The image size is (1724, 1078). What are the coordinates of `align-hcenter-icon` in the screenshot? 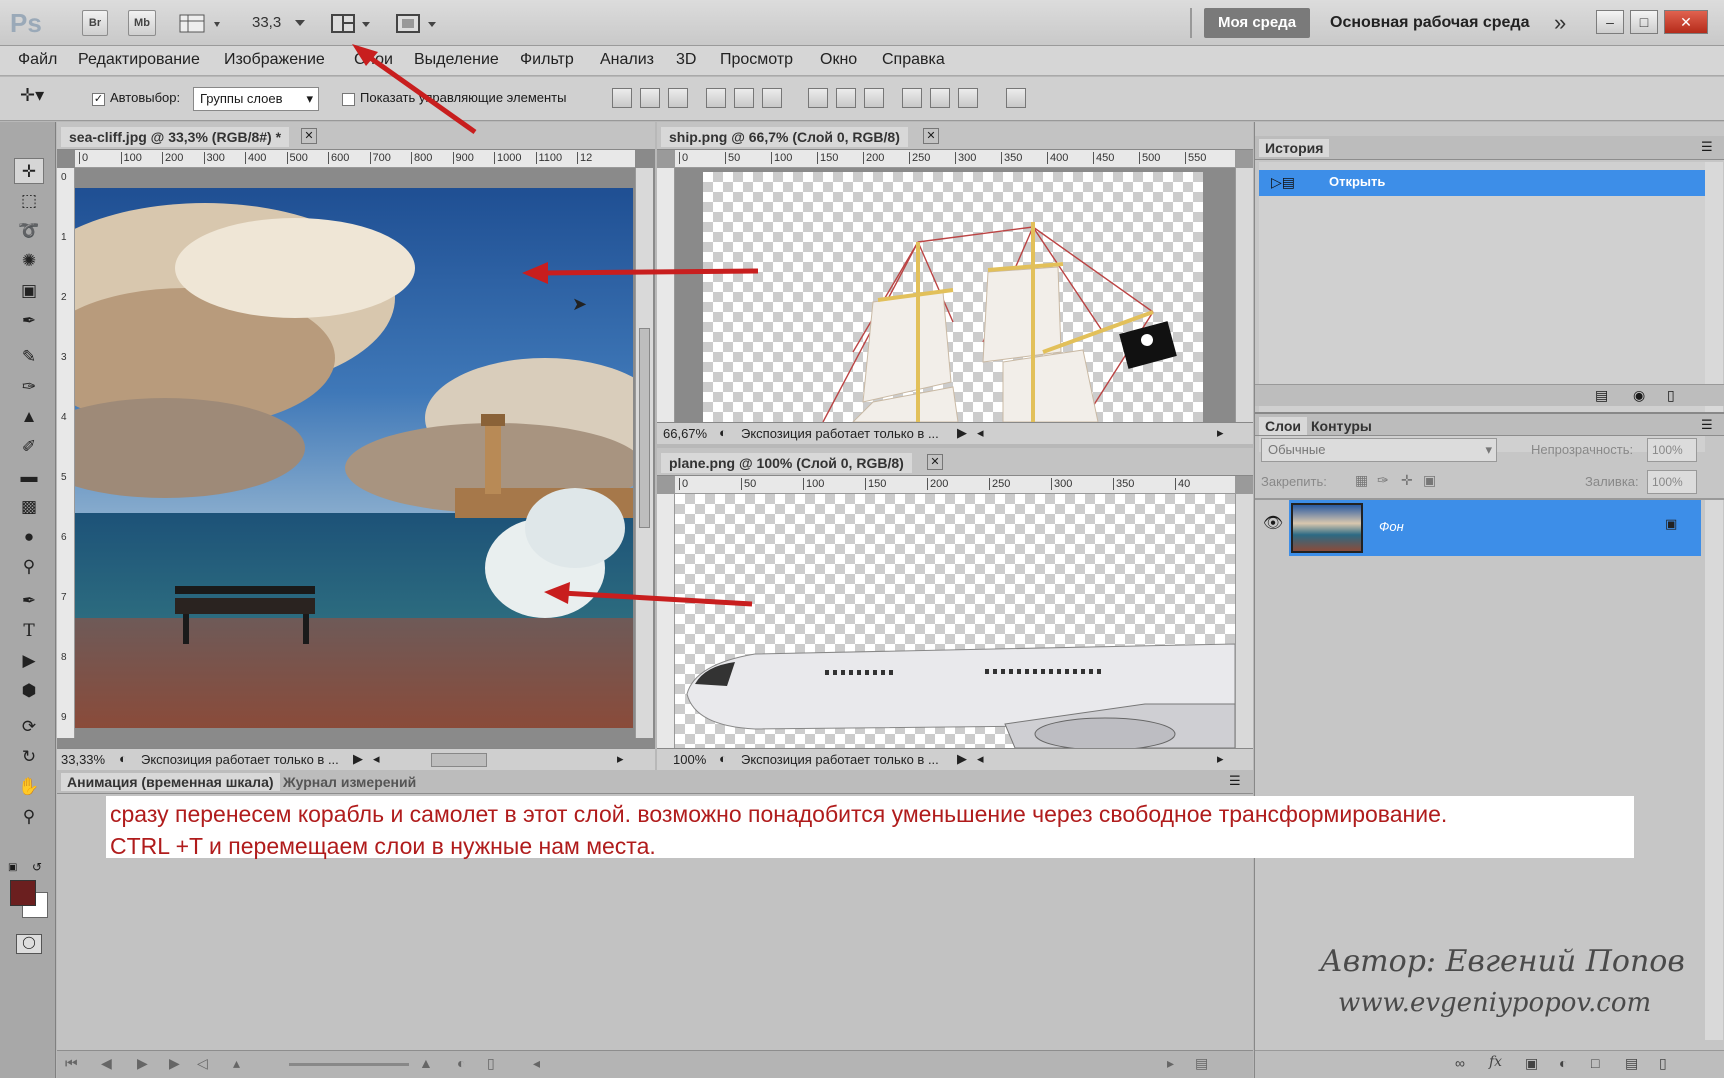 It's located at (744, 98).